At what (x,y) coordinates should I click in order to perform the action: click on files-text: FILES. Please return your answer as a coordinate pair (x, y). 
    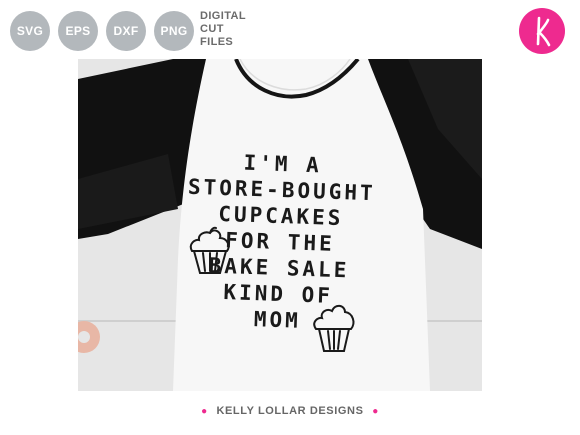
    Looking at the image, I should click on (217, 42).